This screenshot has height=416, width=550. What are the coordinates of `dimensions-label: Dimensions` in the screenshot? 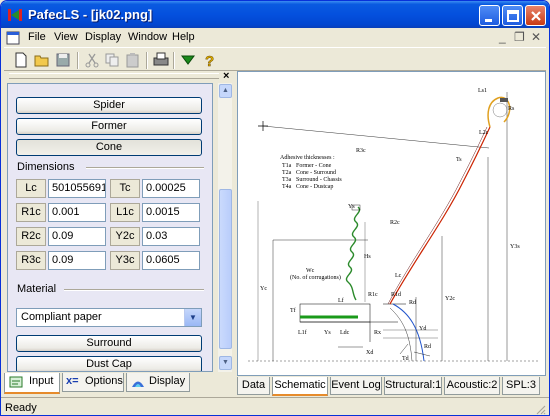 It's located at (46, 167).